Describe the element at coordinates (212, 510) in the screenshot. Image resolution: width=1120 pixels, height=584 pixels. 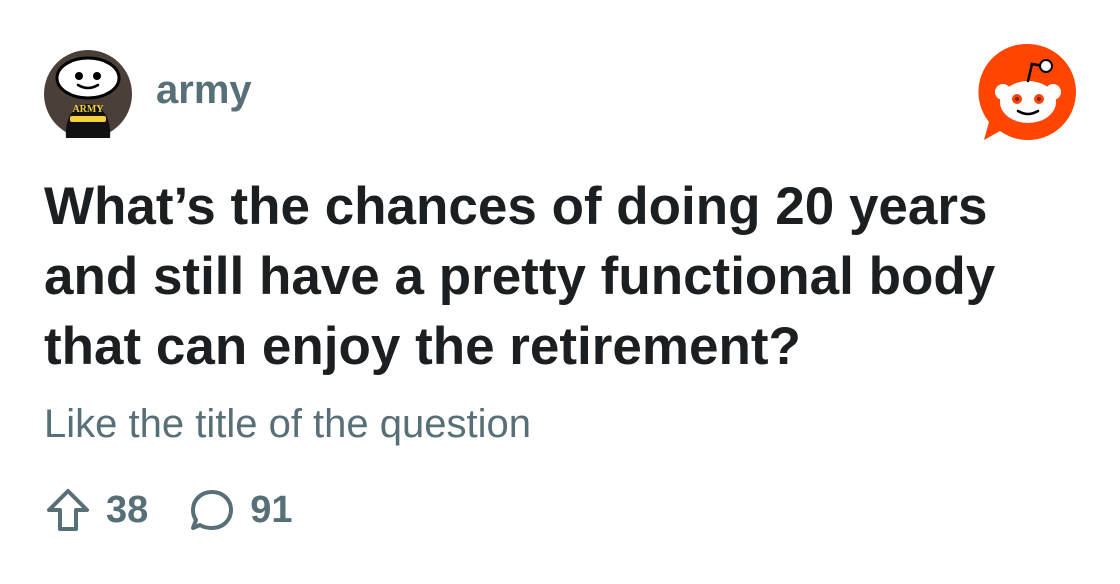
I see `comment-bubble-icon` at that location.